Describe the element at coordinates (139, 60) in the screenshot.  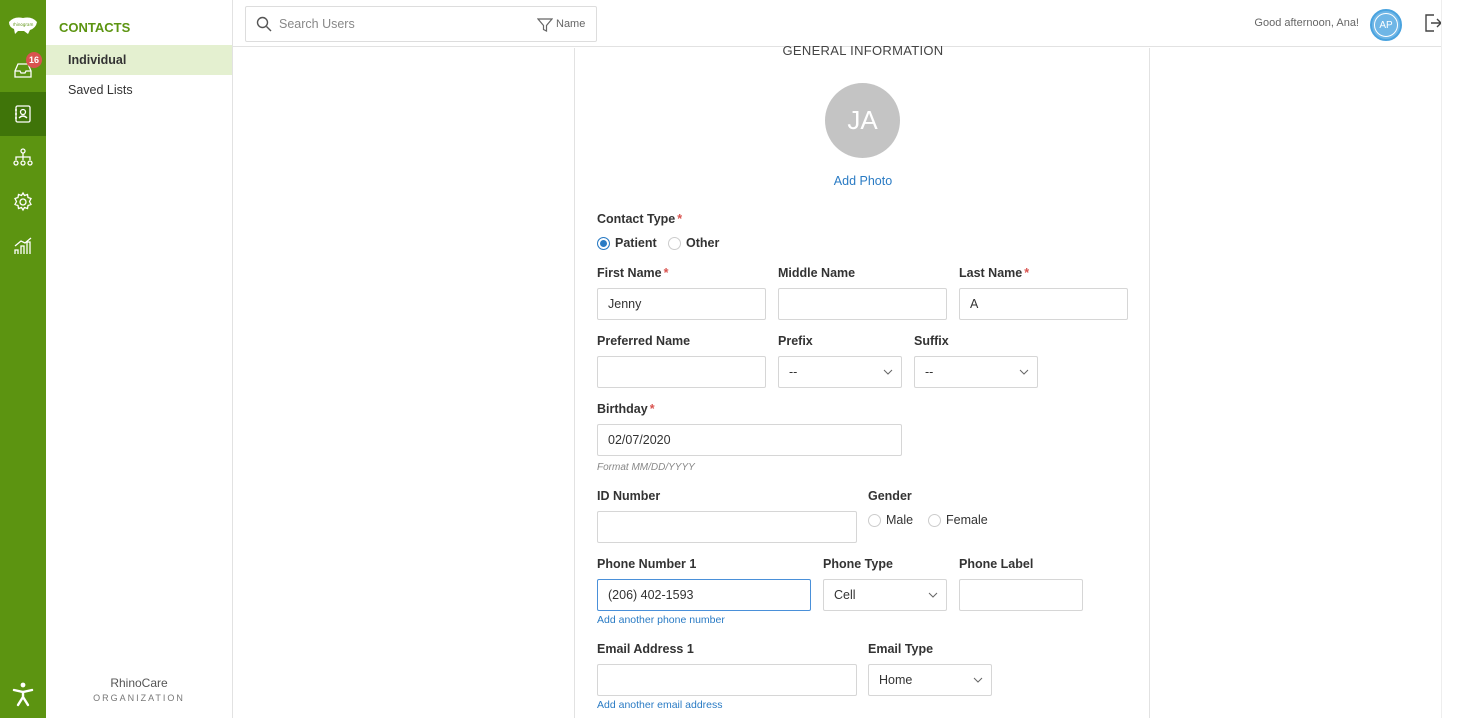
I see `subnav-item-individual: Individual` at that location.